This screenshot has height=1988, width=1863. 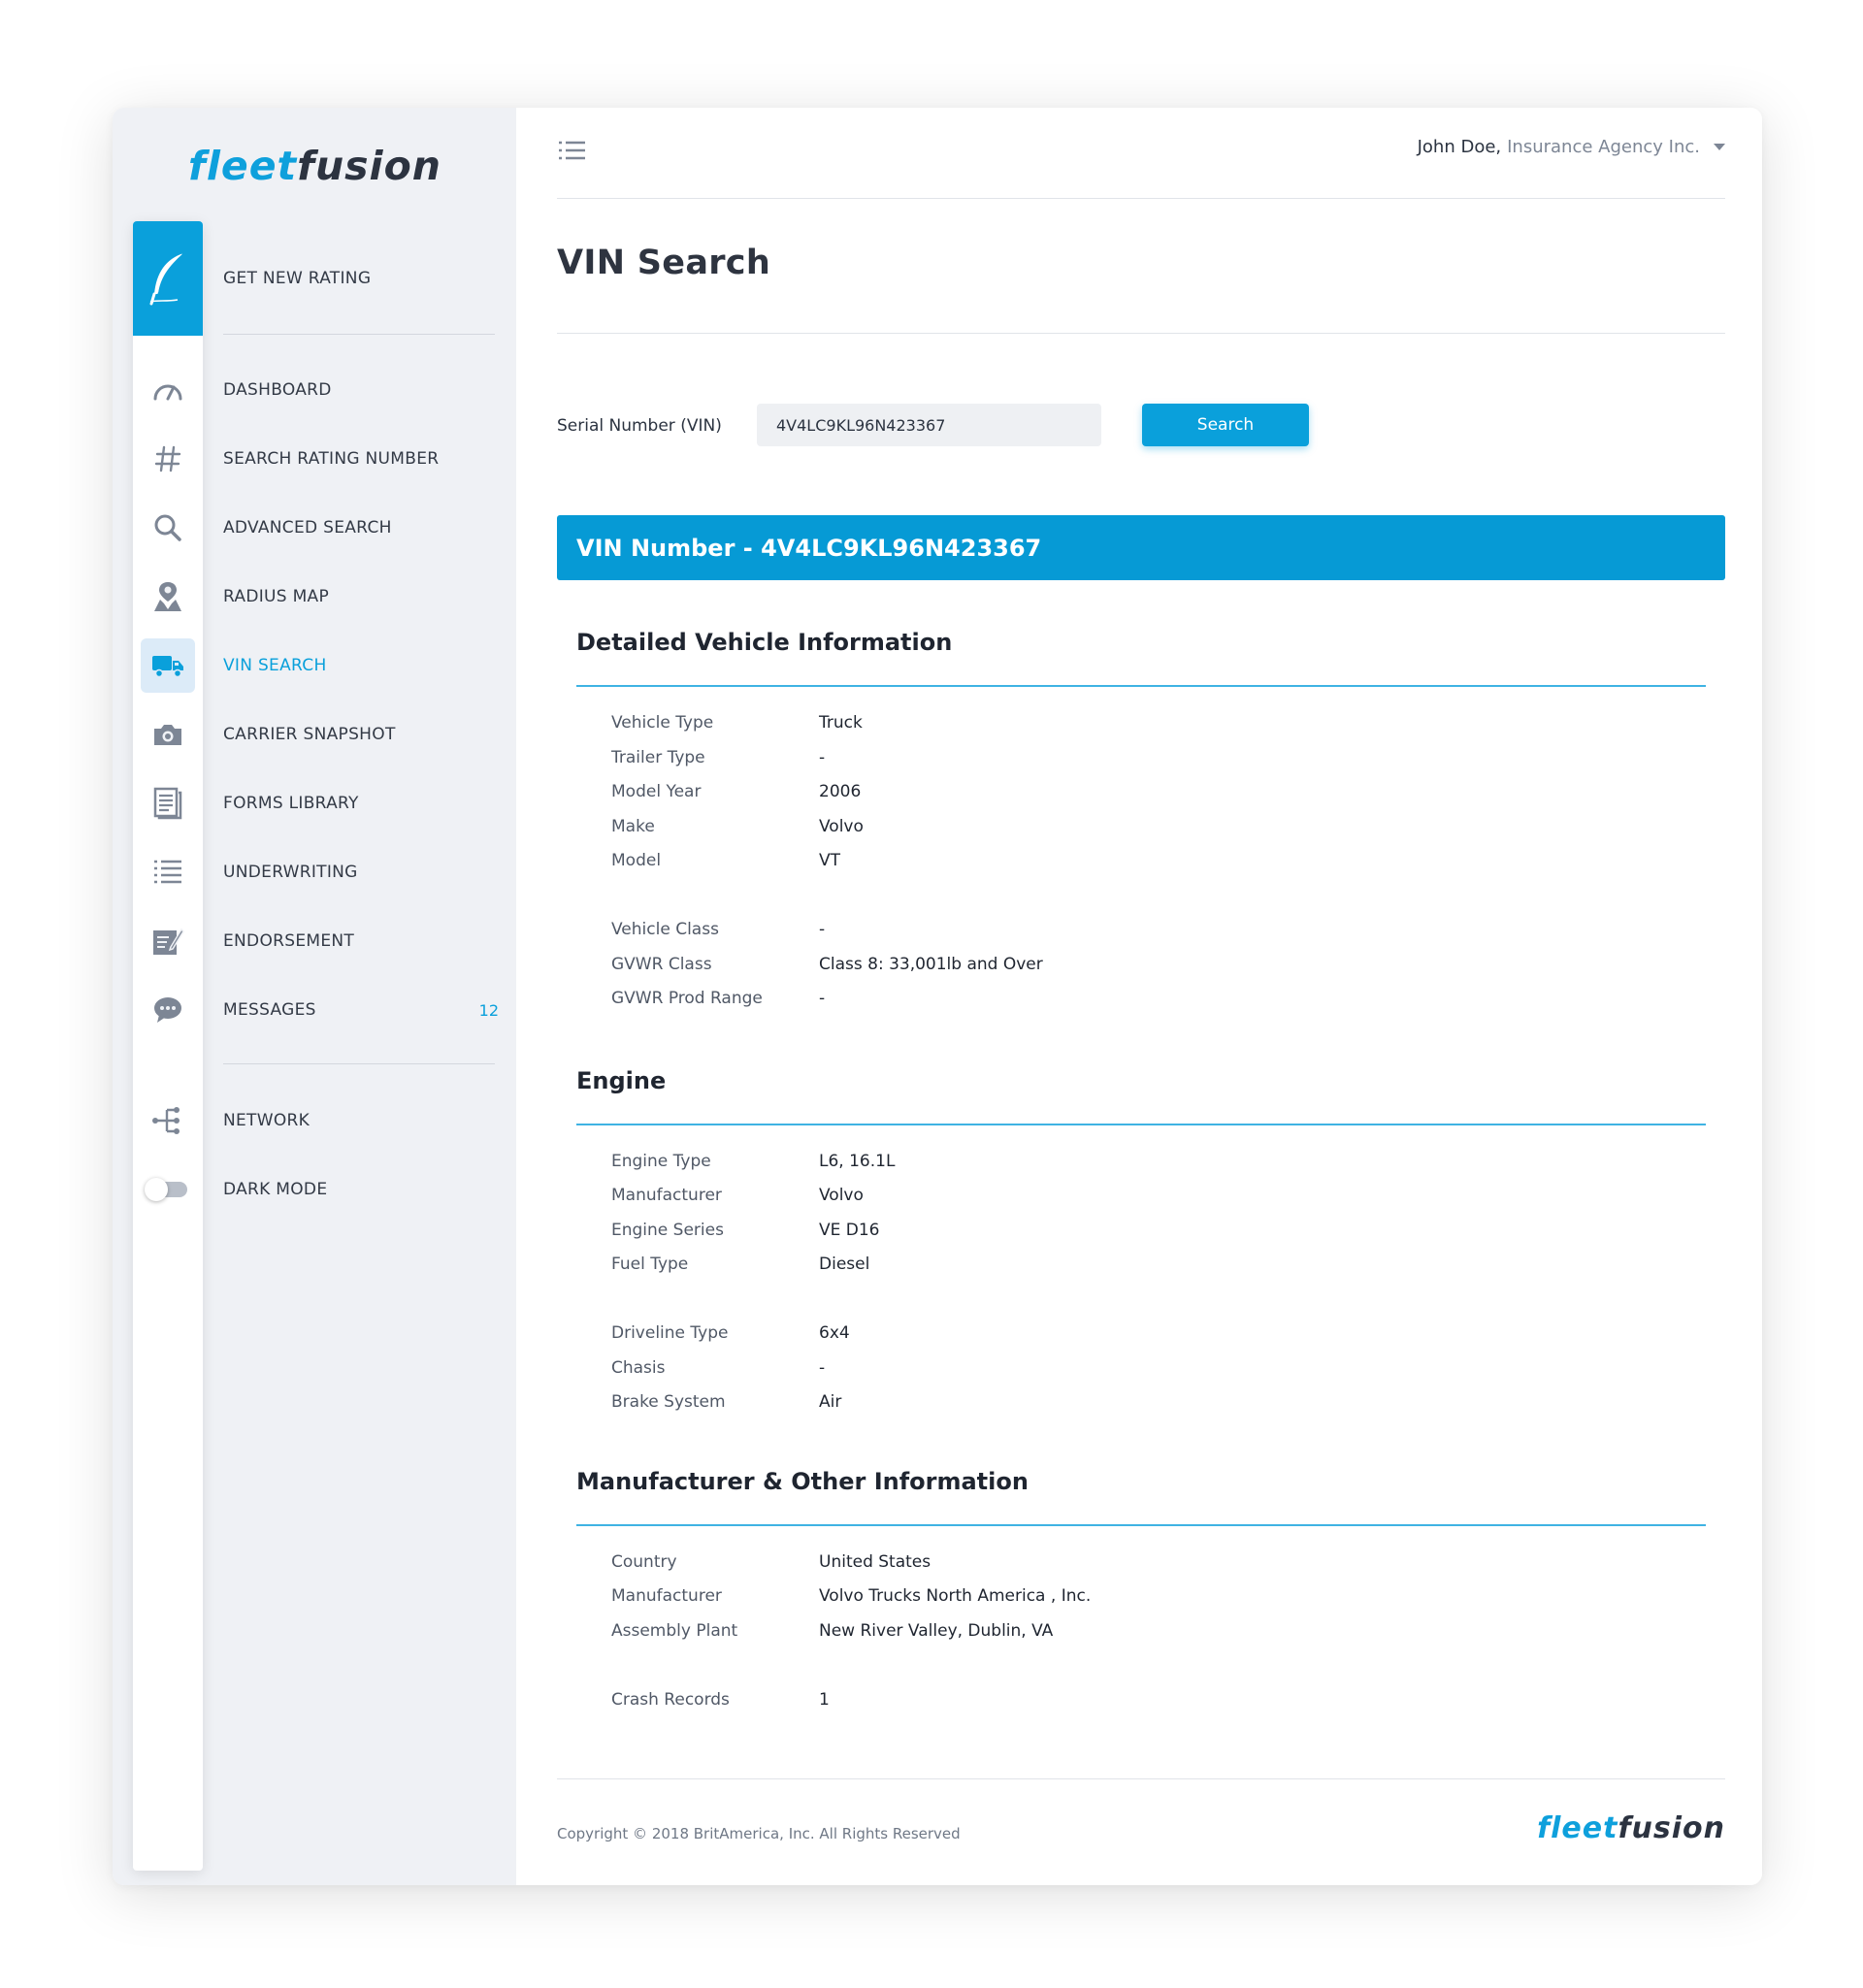 What do you see at coordinates (670, 1700) in the screenshot?
I see `info-key: Crash Records` at bounding box center [670, 1700].